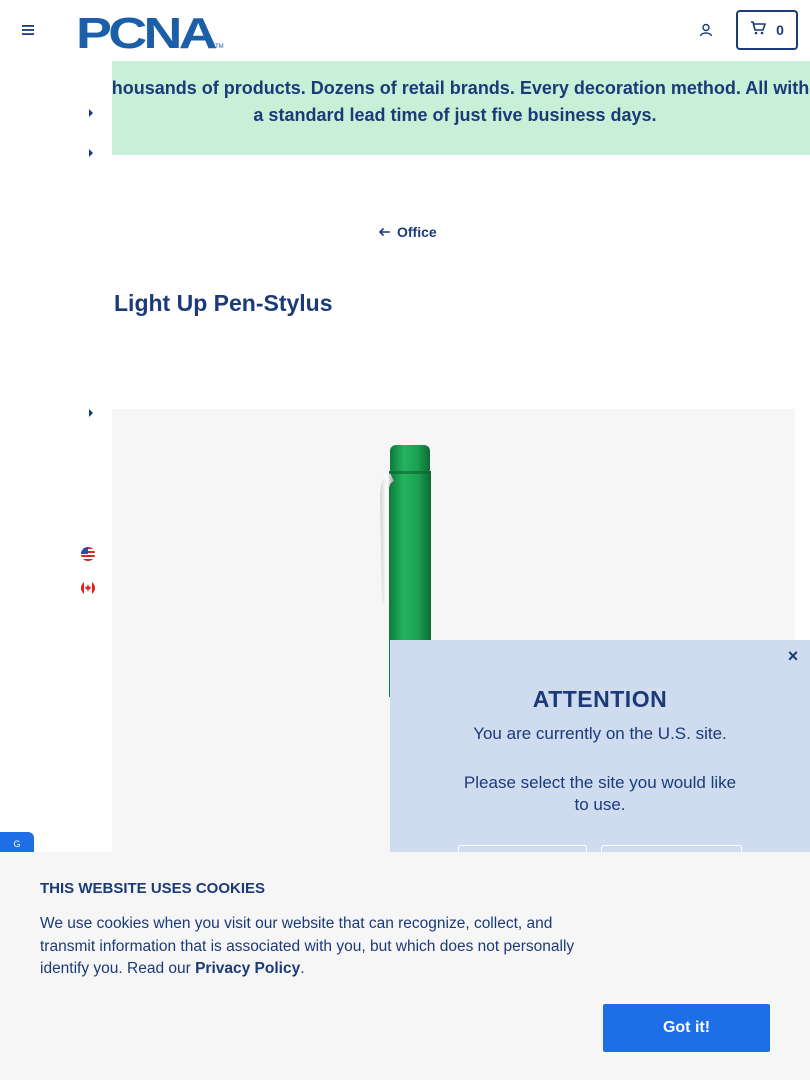 This screenshot has height=1080, width=810. What do you see at coordinates (302, 968) in the screenshot?
I see `cookie-text-end: .` at bounding box center [302, 968].